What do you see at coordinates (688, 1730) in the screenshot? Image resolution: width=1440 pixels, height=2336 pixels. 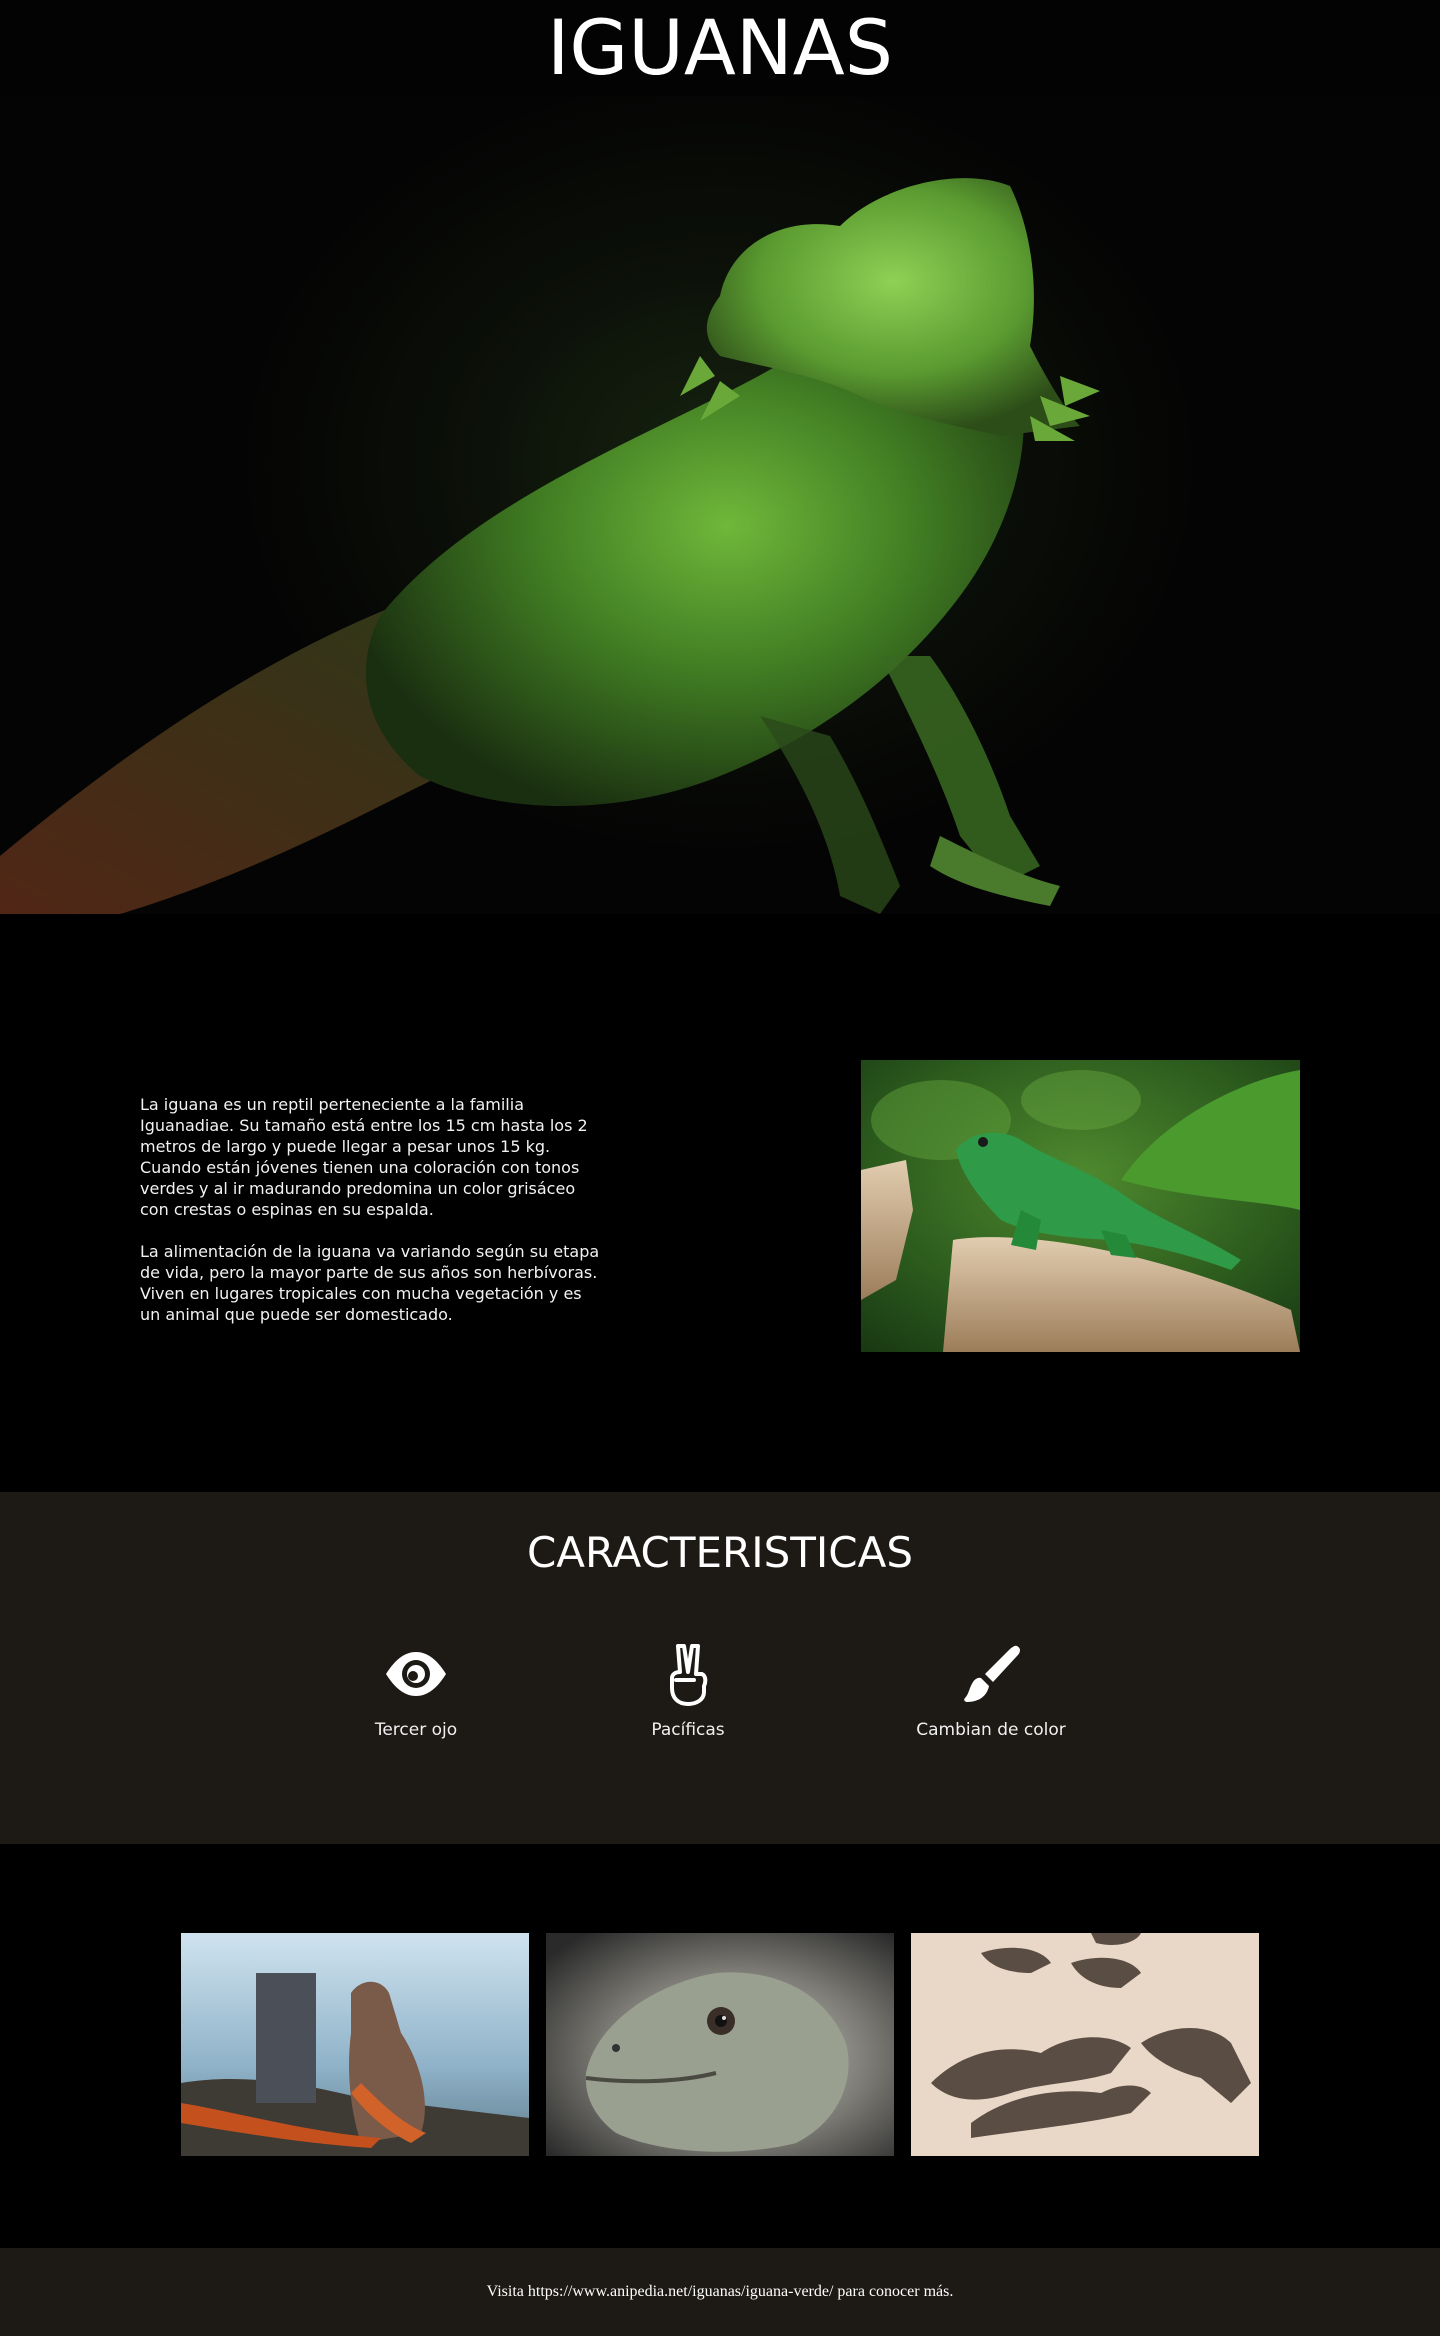 I see `feature-label: Pacíficas` at bounding box center [688, 1730].